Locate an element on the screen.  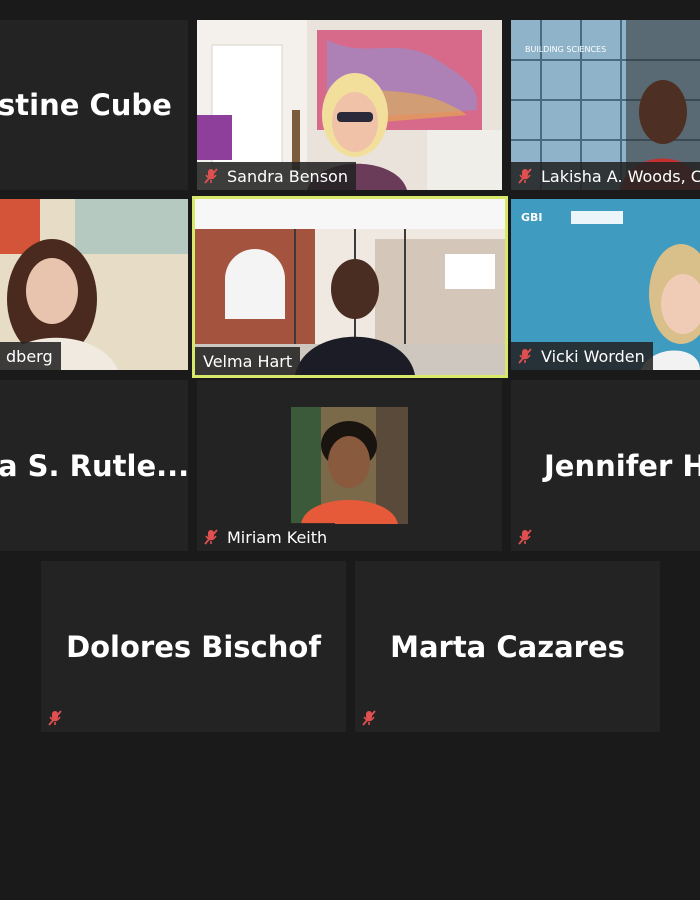
participant-tile-dolores: Dolores Bischof is located at coordinates (193, 646).